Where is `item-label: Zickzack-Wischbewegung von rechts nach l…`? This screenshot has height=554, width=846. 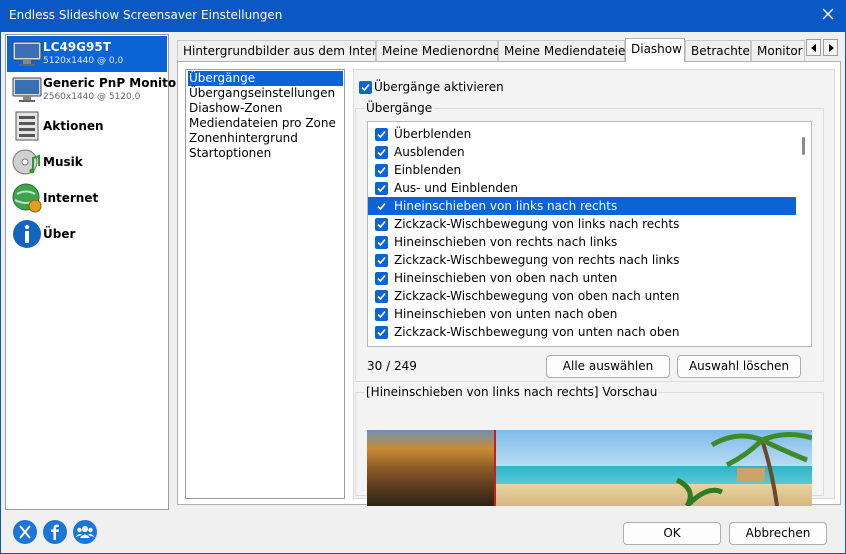
item-label: Zickzack-Wischbewegung von rechts nach l… is located at coordinates (537, 260).